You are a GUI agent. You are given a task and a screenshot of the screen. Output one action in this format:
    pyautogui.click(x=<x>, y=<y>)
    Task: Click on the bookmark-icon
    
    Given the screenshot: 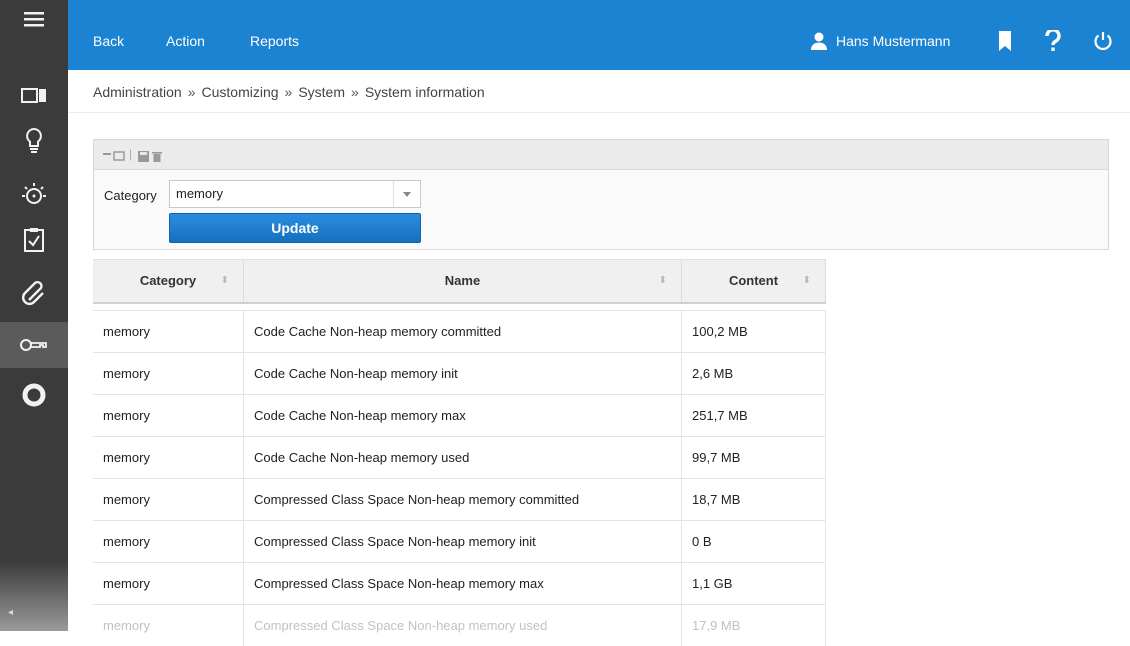 What is the action you would take?
    pyautogui.click(x=1005, y=41)
    